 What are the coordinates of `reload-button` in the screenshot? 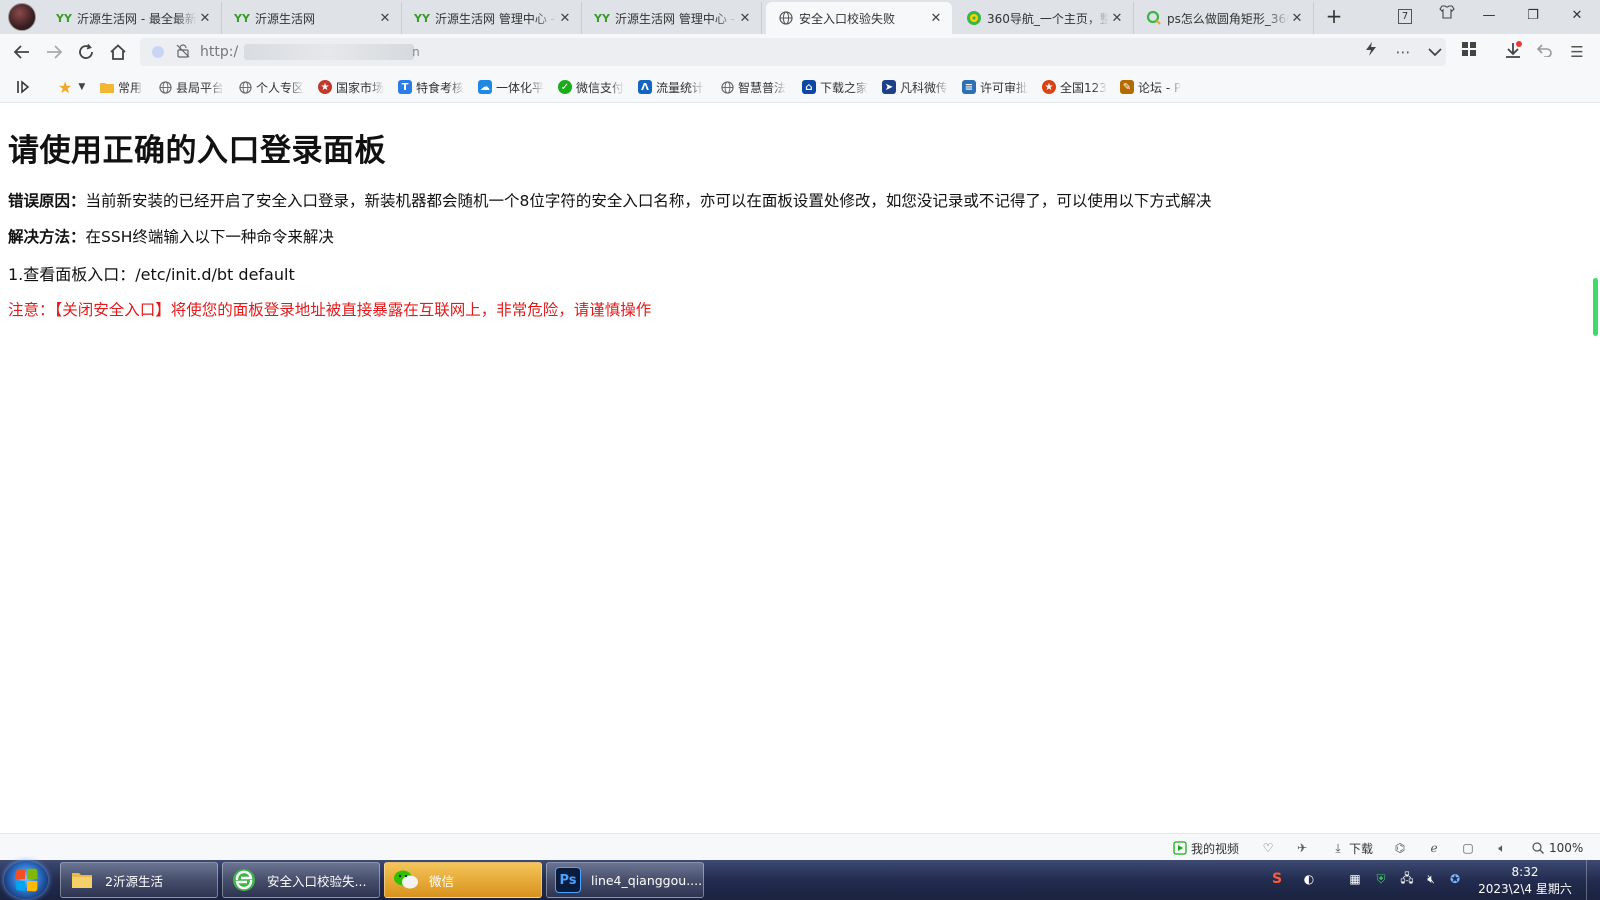 It's located at (86, 52).